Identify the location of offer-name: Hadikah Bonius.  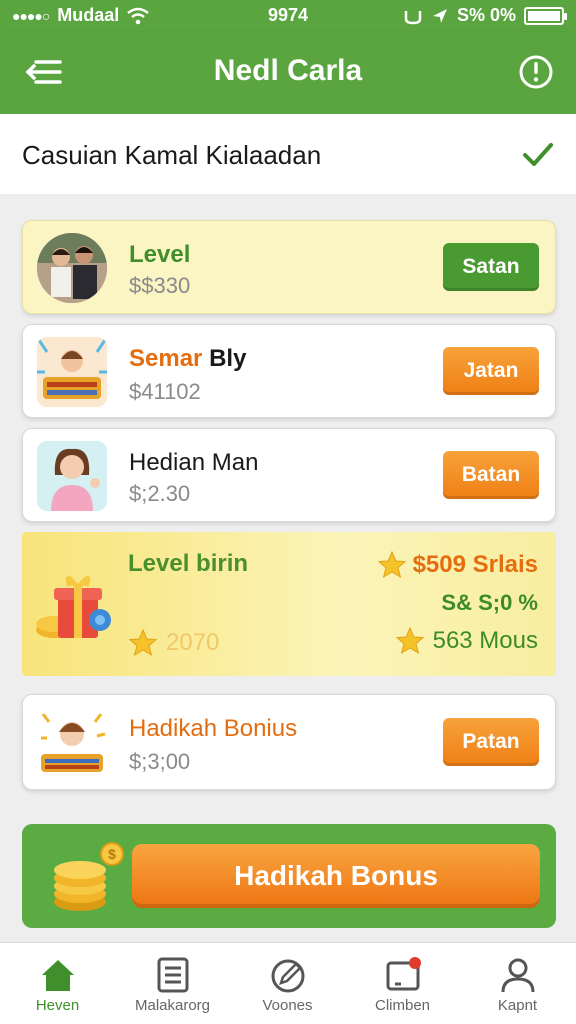
(213, 728).